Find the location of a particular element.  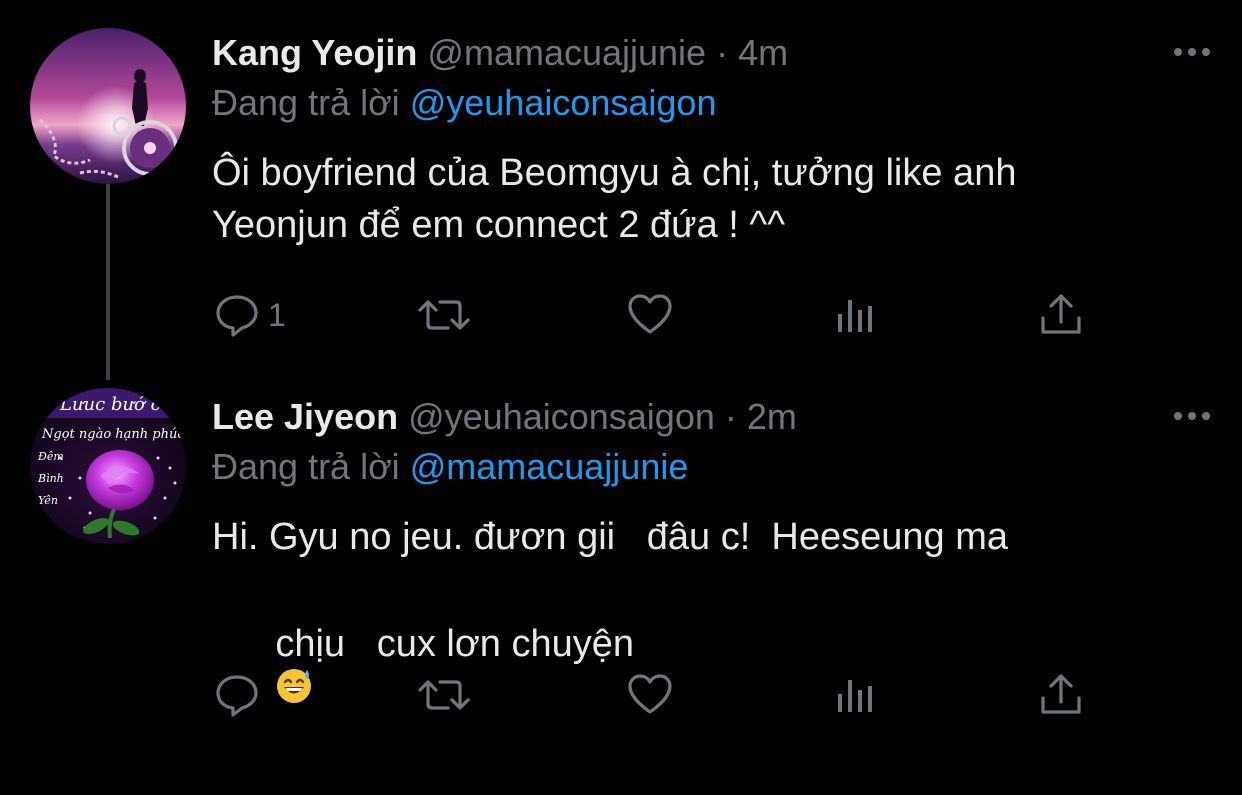

tweet-text-line-2: Yeonjun để em connect 2 đứa ! ^^ is located at coordinates (499, 225).